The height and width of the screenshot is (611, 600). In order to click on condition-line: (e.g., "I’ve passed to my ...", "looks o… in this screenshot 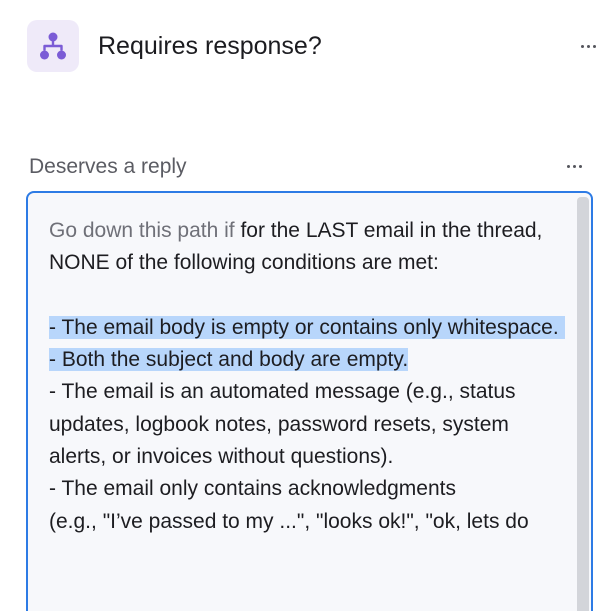, I will do `click(289, 521)`.